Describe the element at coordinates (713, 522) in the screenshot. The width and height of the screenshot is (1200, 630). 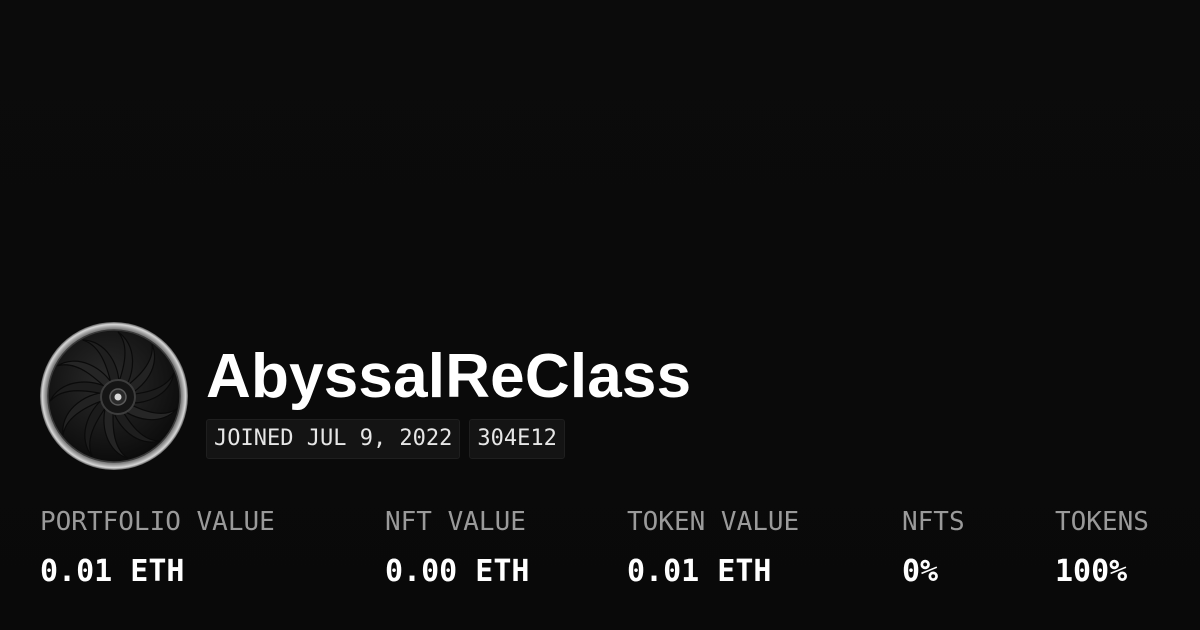
I see `stat-label: TOKEN VALUE` at that location.